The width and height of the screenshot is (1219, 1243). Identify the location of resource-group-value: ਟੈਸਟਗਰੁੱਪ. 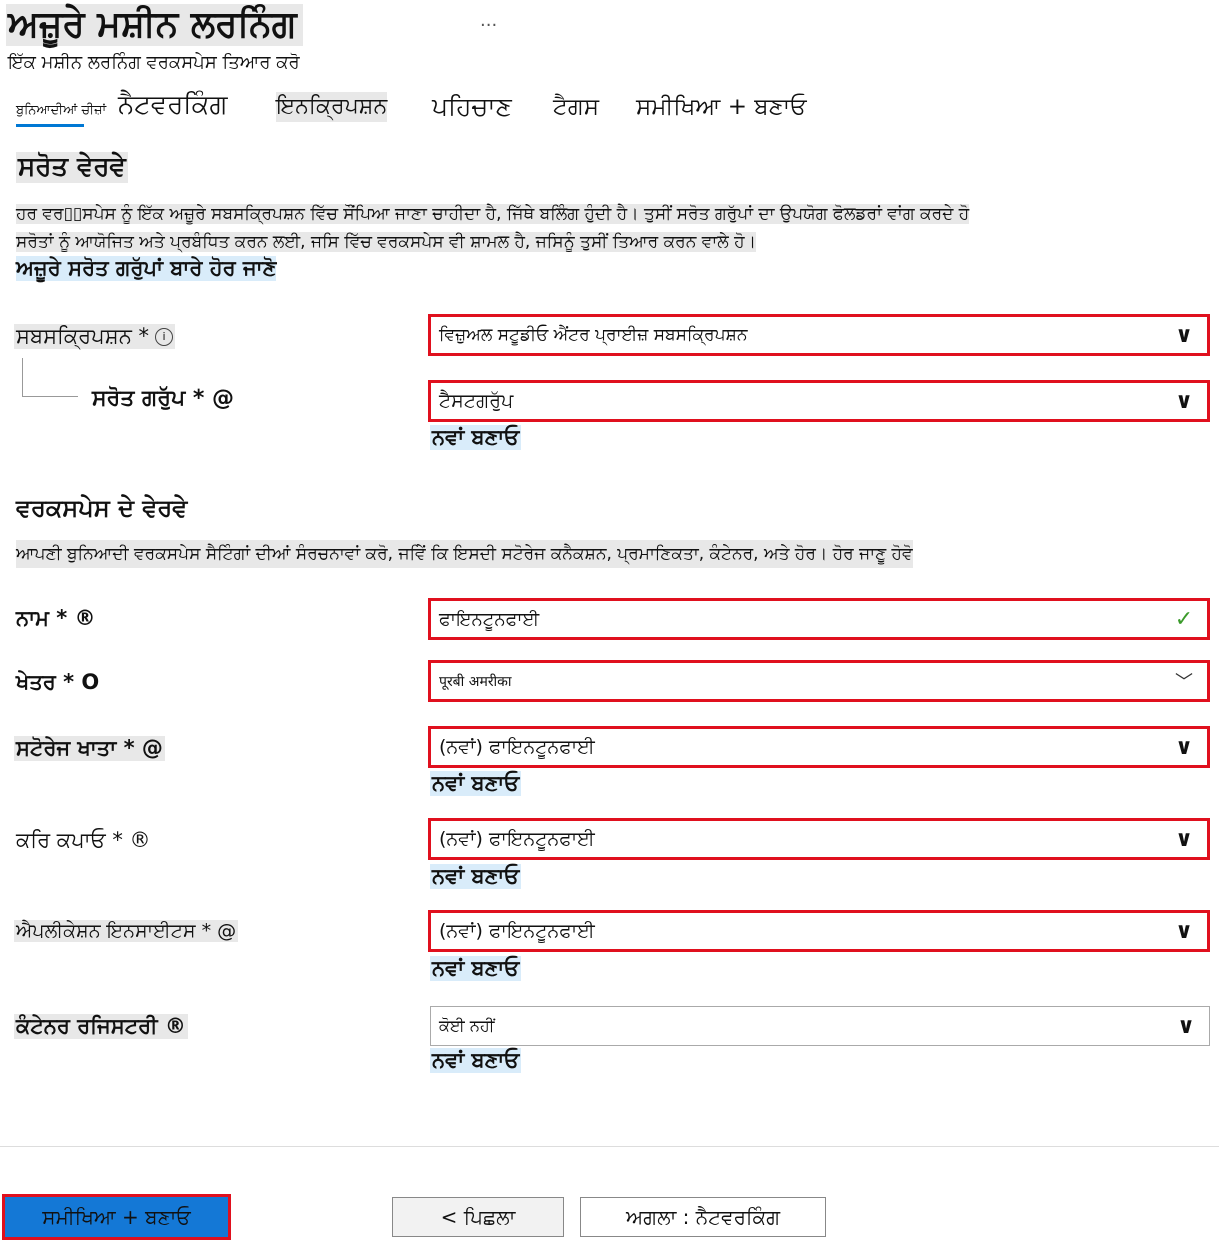
(476, 401).